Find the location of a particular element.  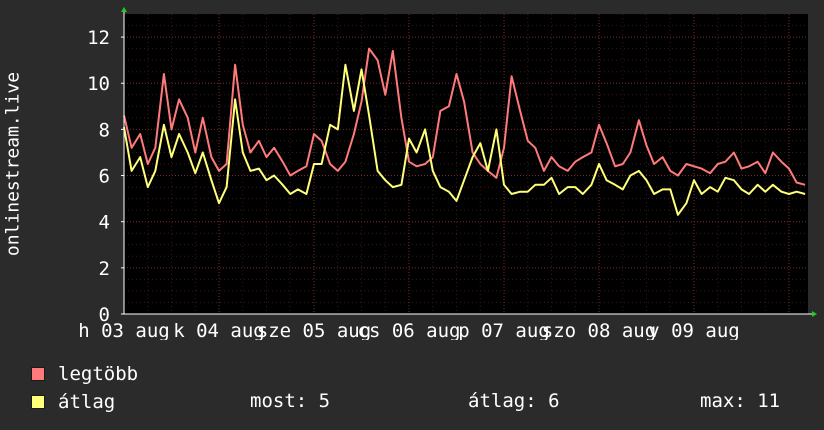

legend-item-max: legtöbb is located at coordinates (84, 374).